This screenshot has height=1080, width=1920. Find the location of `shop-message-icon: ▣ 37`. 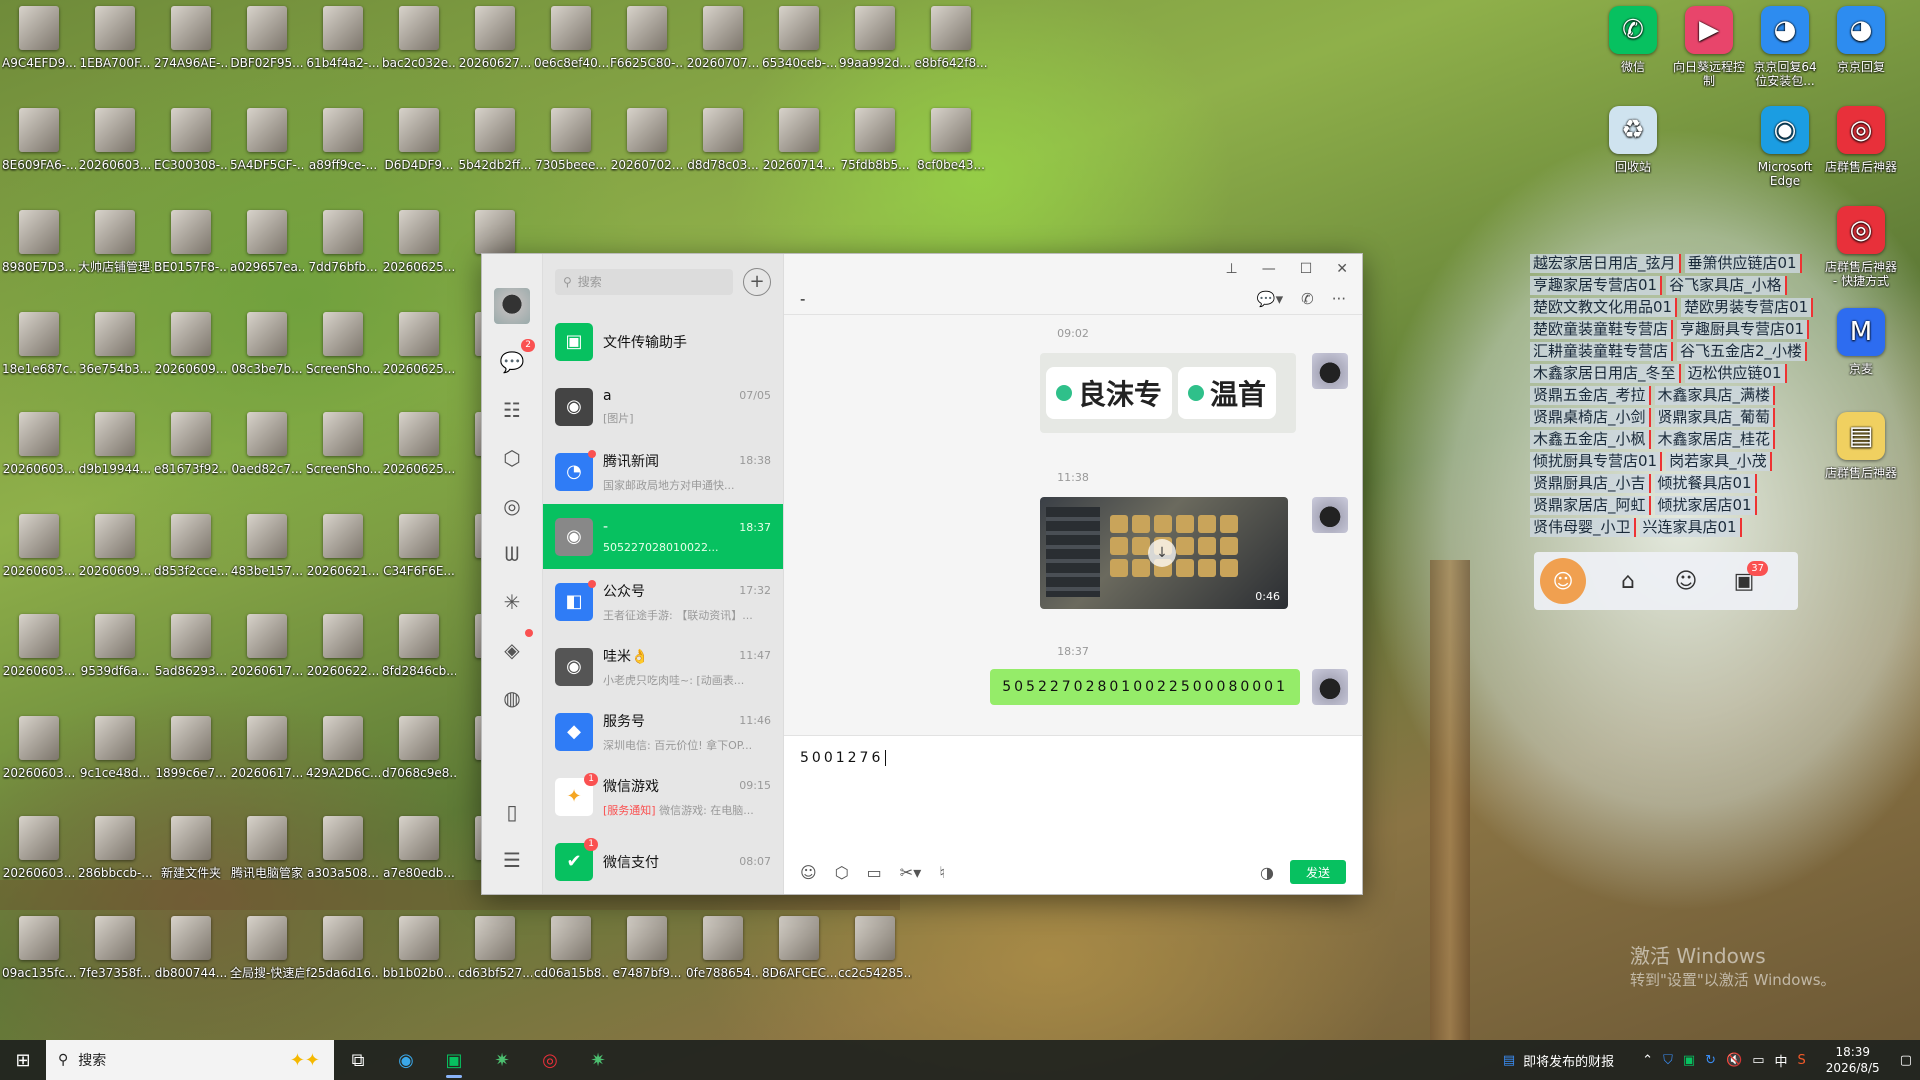

shop-message-icon: ▣ 37 is located at coordinates (1748, 579).